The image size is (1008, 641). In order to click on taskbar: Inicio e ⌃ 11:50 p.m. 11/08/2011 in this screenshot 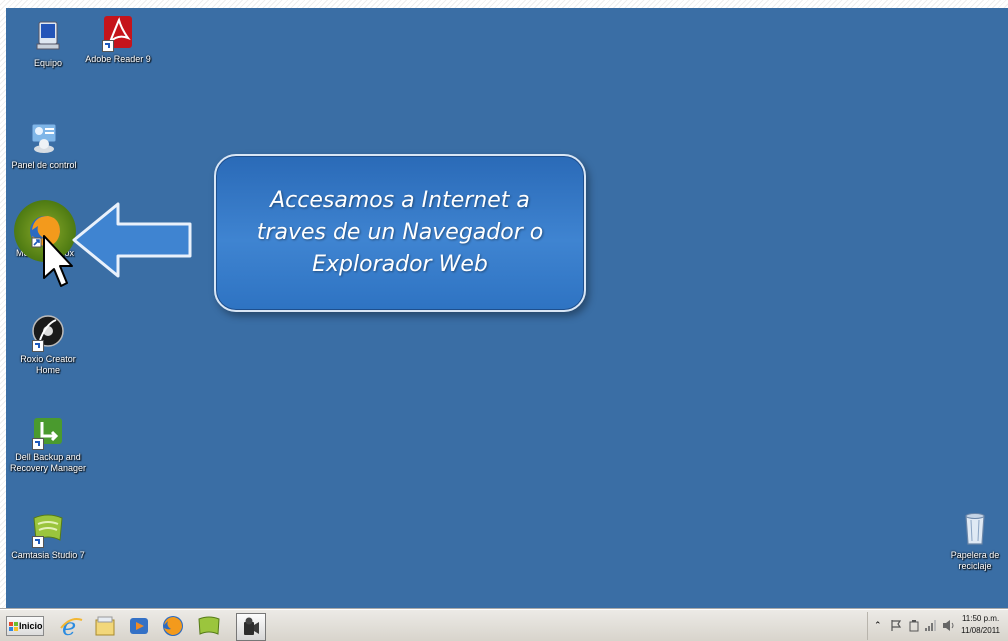, I will do `click(504, 625)`.